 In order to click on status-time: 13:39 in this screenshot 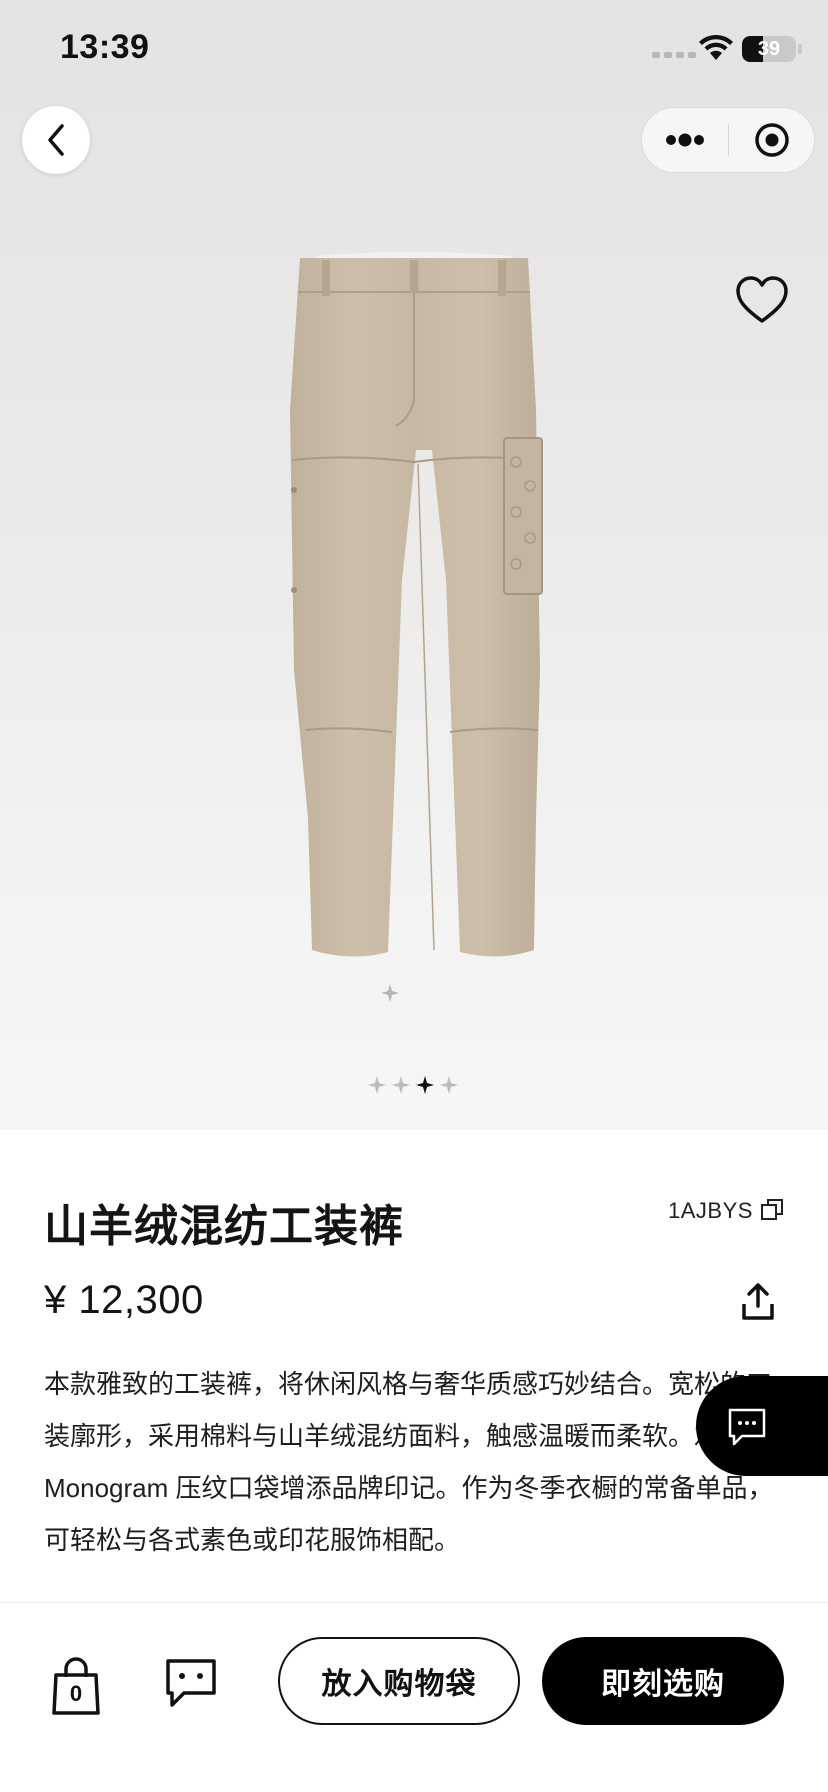, I will do `click(105, 47)`.